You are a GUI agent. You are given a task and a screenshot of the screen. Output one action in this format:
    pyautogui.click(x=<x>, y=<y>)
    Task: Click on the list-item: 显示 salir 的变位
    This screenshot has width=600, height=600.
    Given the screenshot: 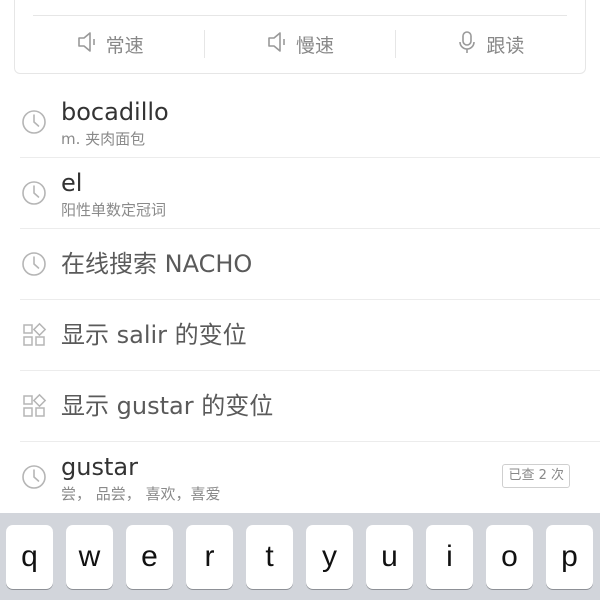 What is the action you would take?
    pyautogui.click(x=300, y=335)
    